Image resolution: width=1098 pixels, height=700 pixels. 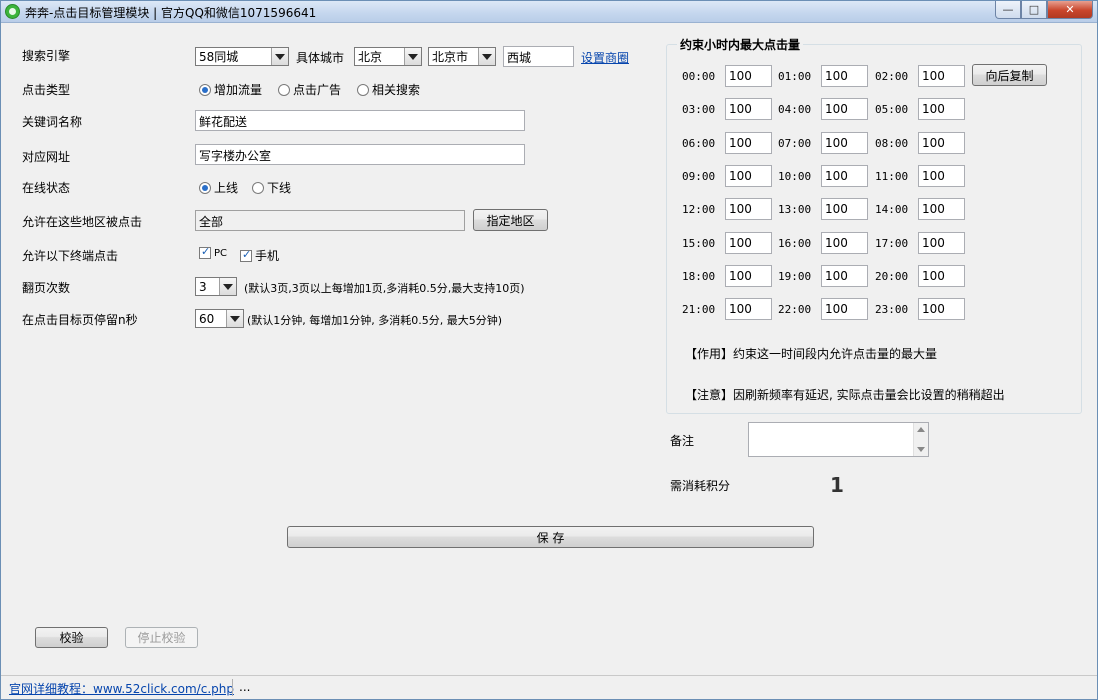 What do you see at coordinates (892, 76) in the screenshot?
I see `hour-label: 02:00` at bounding box center [892, 76].